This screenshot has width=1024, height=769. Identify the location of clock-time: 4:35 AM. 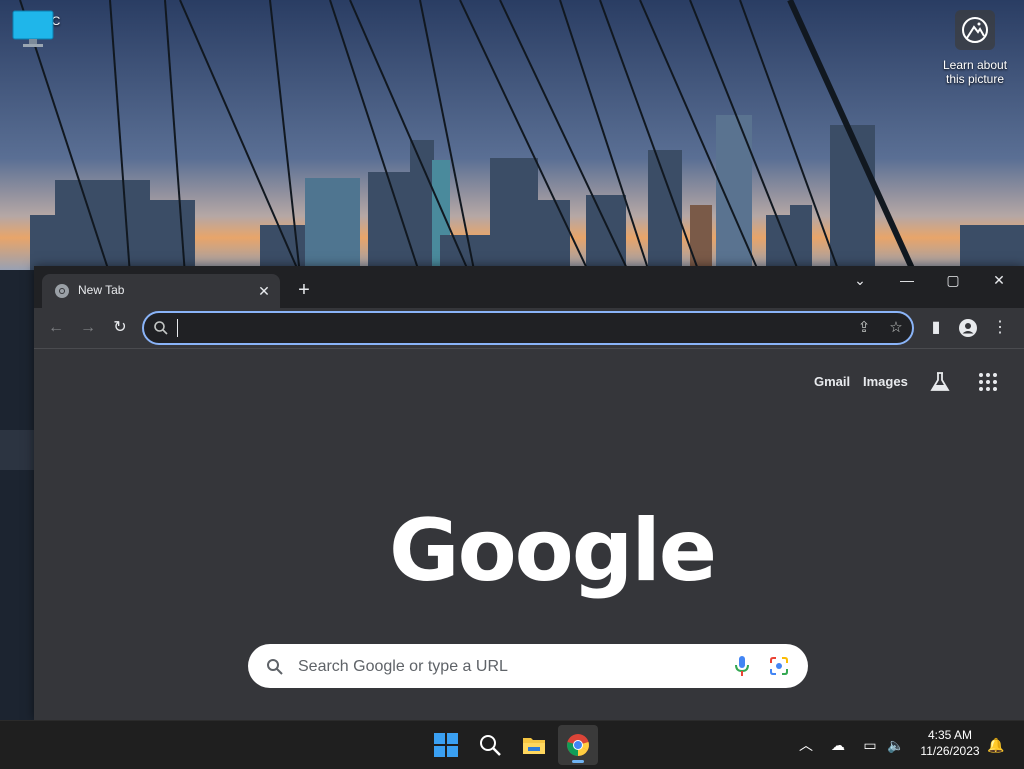
(950, 735).